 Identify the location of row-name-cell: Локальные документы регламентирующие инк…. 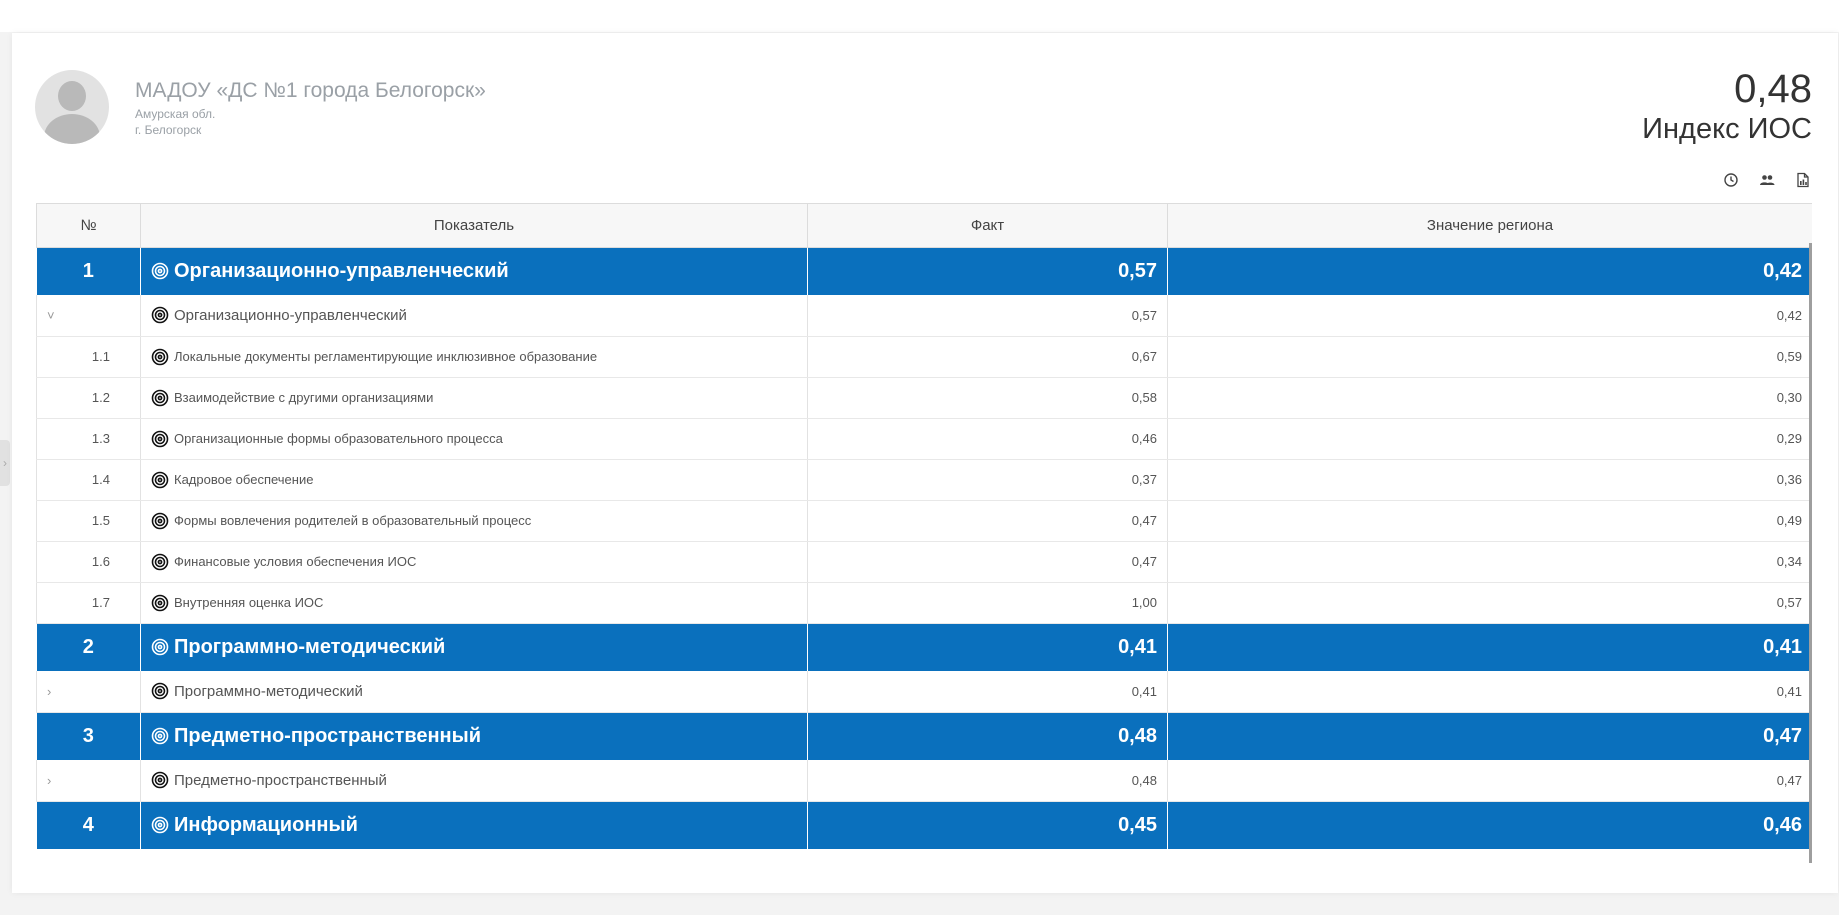
(474, 357).